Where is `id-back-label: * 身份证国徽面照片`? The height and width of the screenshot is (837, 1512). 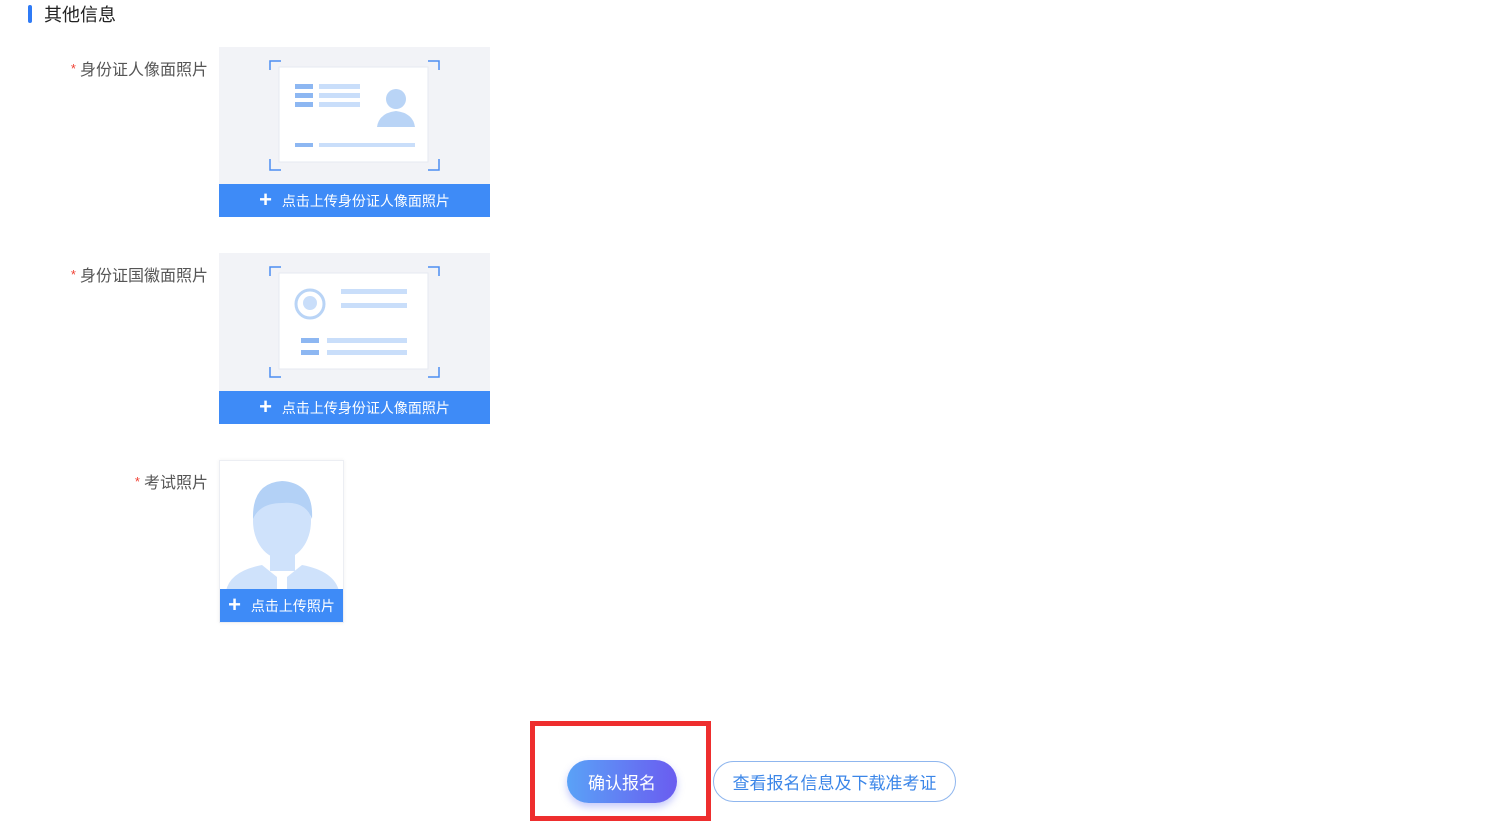 id-back-label: * 身份证国徽面照片 is located at coordinates (113, 274).